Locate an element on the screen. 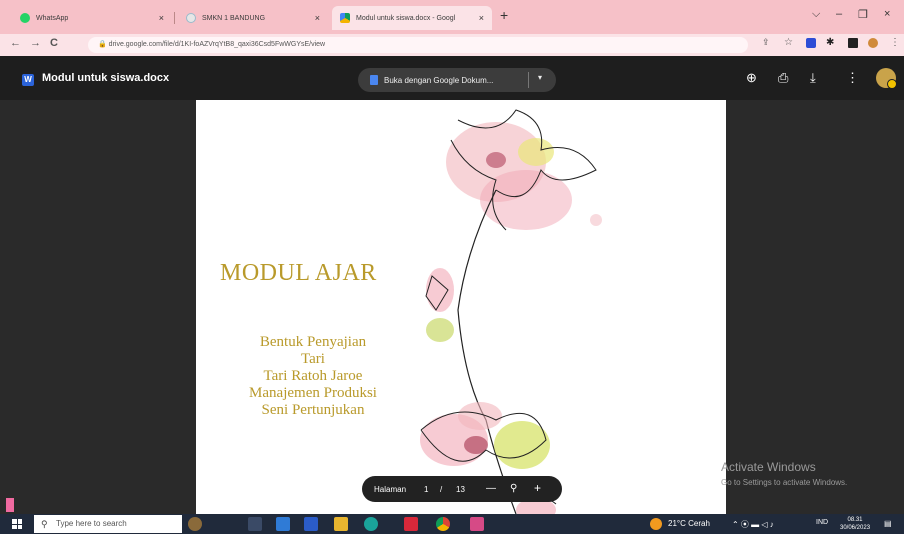 Image resolution: width=904 pixels, height=534 pixels. profile-avatar-icon is located at coordinates (873, 43).